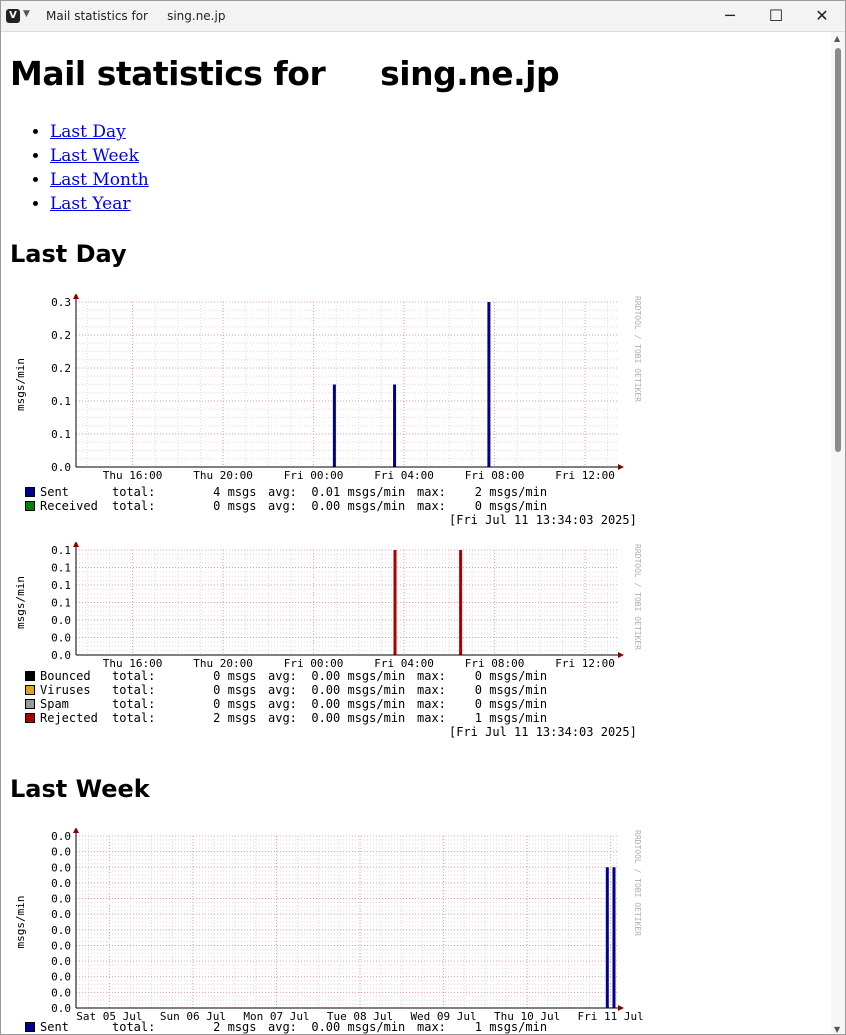 The width and height of the screenshot is (846, 1035). Describe the element at coordinates (68, 254) in the screenshot. I see `section-heading-last-day: Last Day` at that location.